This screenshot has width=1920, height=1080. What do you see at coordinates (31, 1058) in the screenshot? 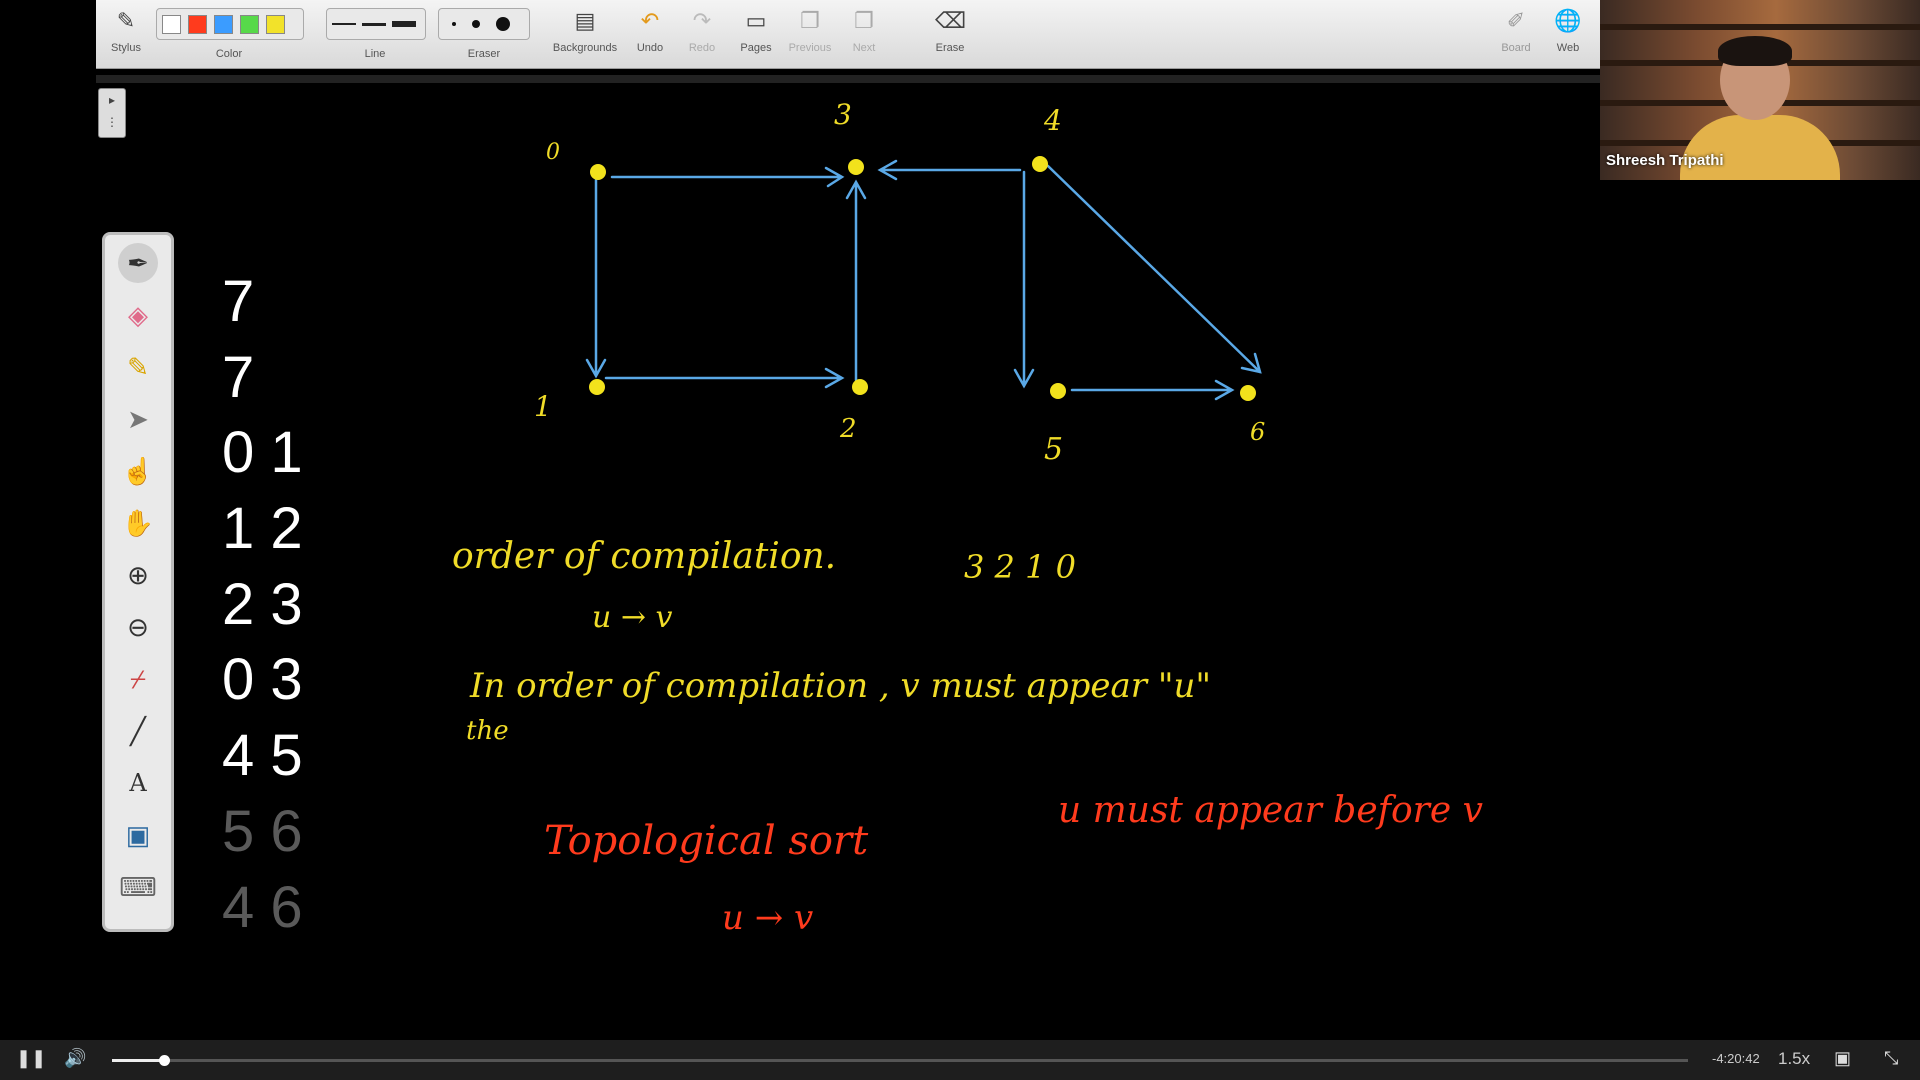
I see `pause-icon: ❚❚` at bounding box center [31, 1058].